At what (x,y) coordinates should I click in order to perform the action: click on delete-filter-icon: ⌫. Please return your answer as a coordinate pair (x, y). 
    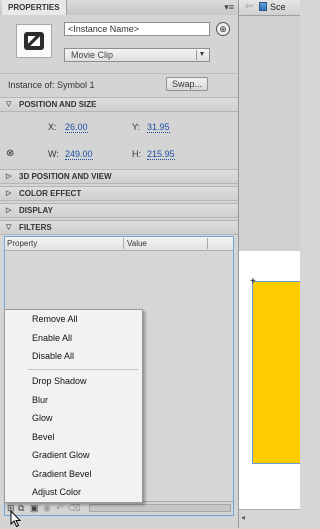
    Looking at the image, I should click on (74, 508).